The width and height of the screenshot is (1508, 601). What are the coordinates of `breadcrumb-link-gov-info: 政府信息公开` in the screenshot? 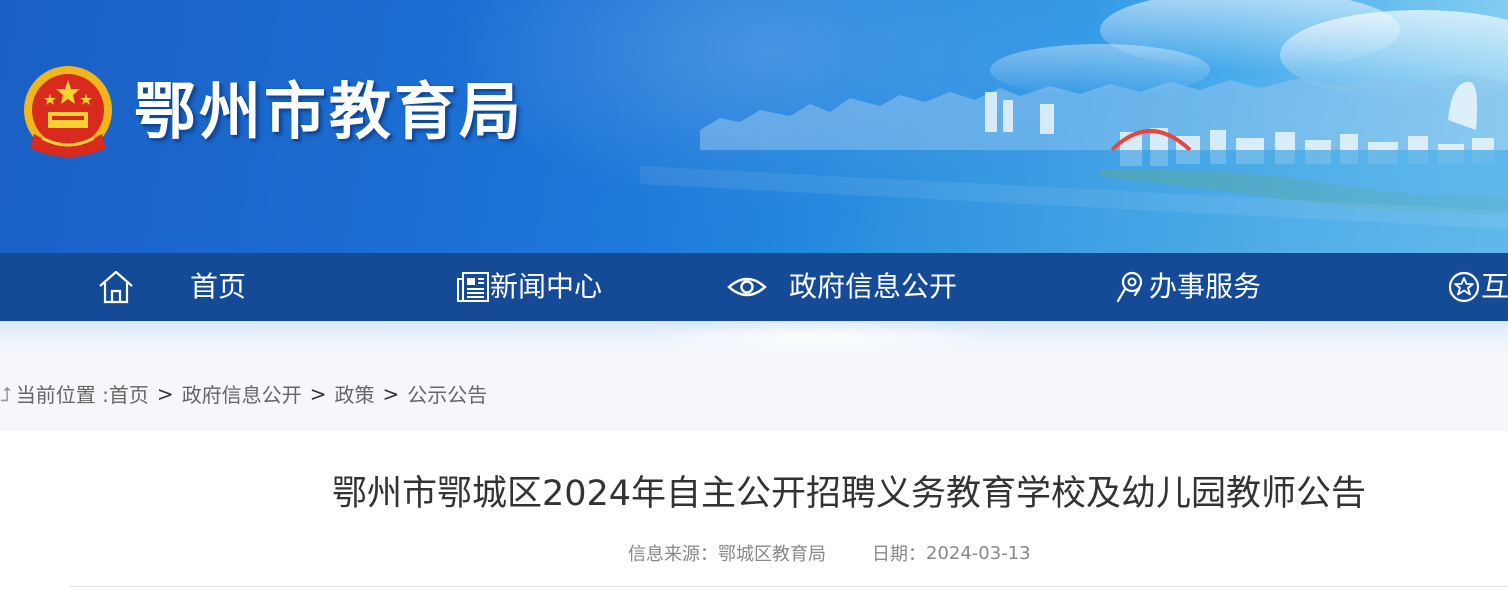 It's located at (242, 393).